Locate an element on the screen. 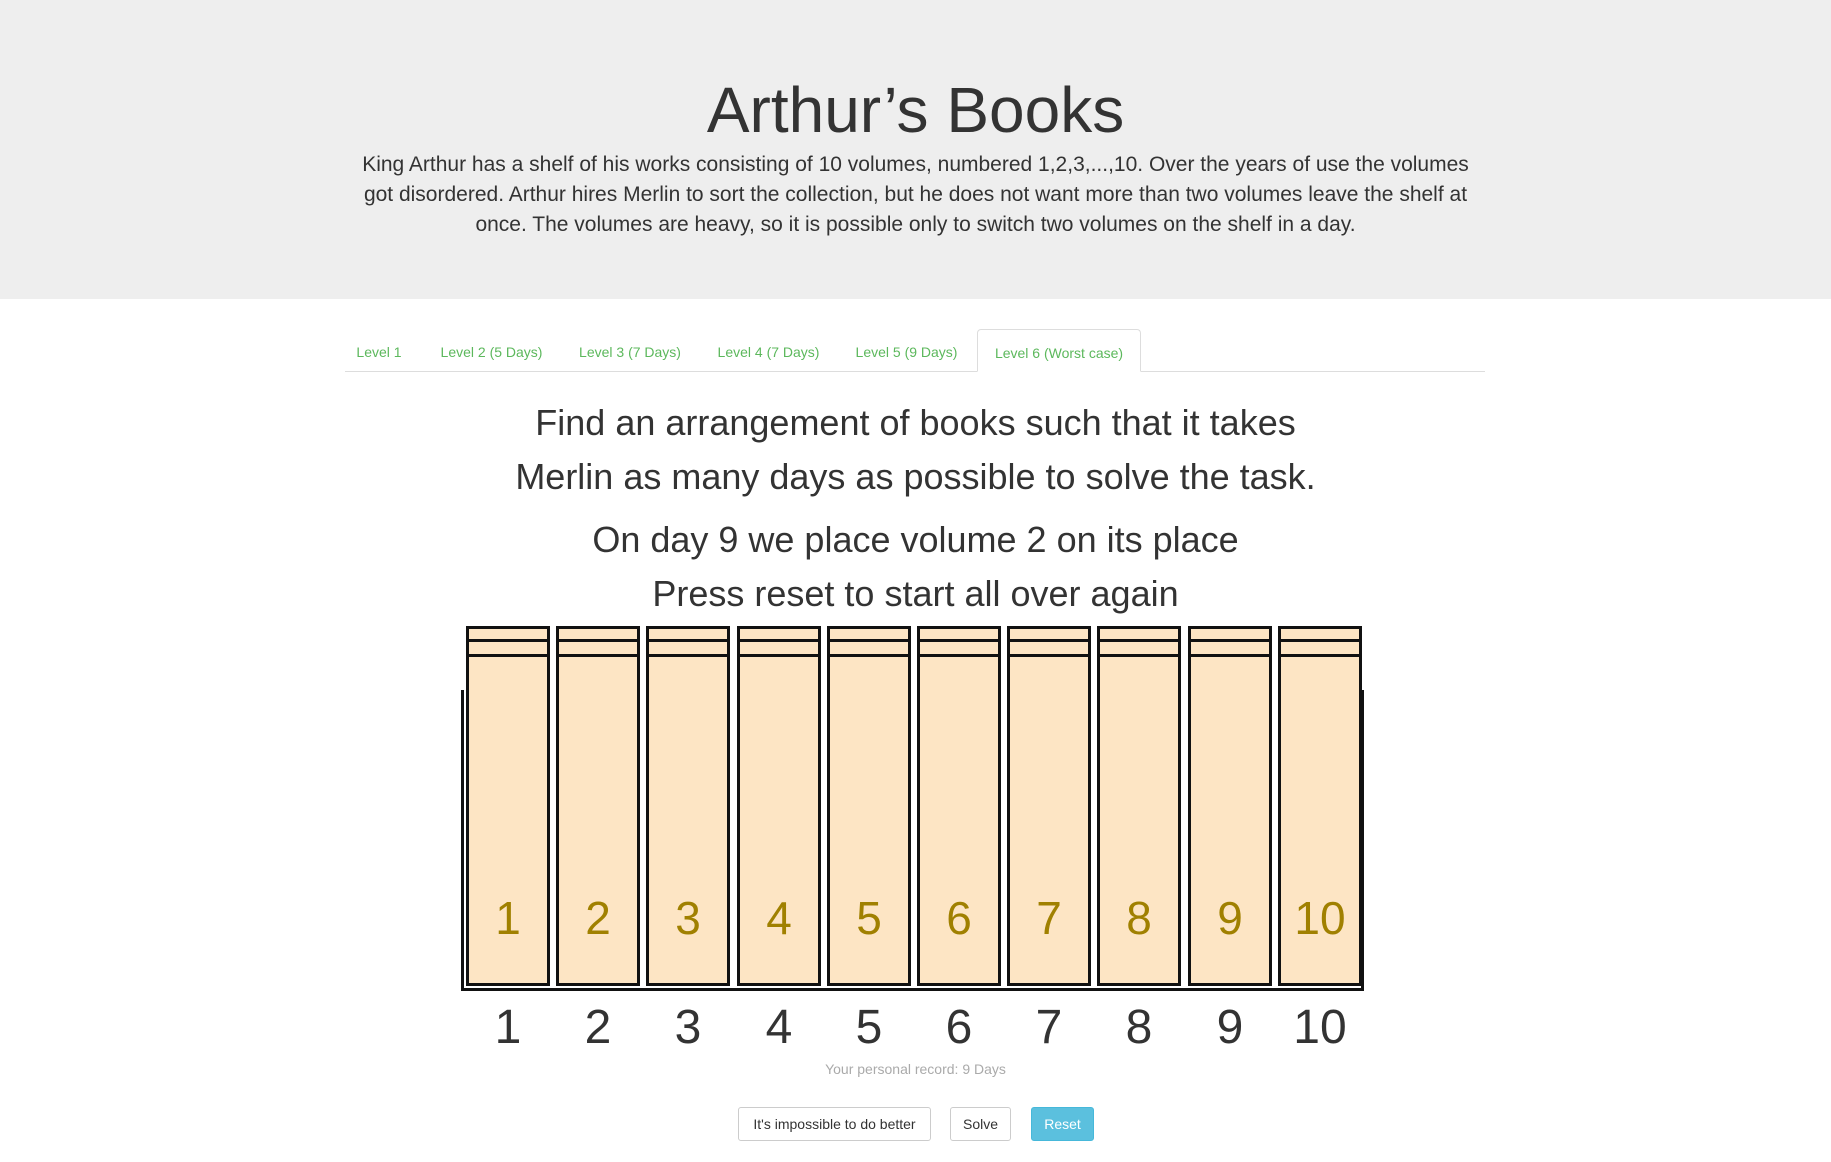 The width and height of the screenshot is (1831, 1162). book-volume-1: 1 is located at coordinates (508, 806).